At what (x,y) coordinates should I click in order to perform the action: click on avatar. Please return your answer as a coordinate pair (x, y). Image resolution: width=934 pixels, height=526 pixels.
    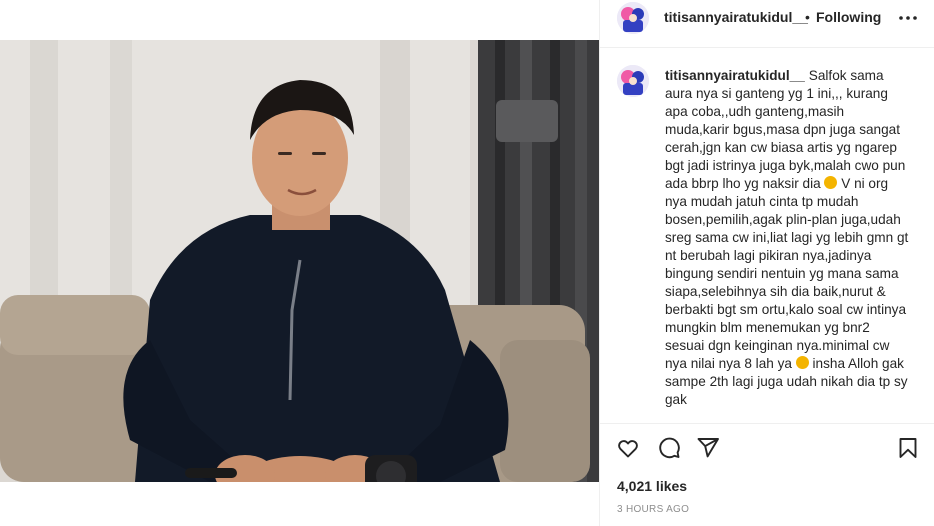
    Looking at the image, I should click on (633, 18).